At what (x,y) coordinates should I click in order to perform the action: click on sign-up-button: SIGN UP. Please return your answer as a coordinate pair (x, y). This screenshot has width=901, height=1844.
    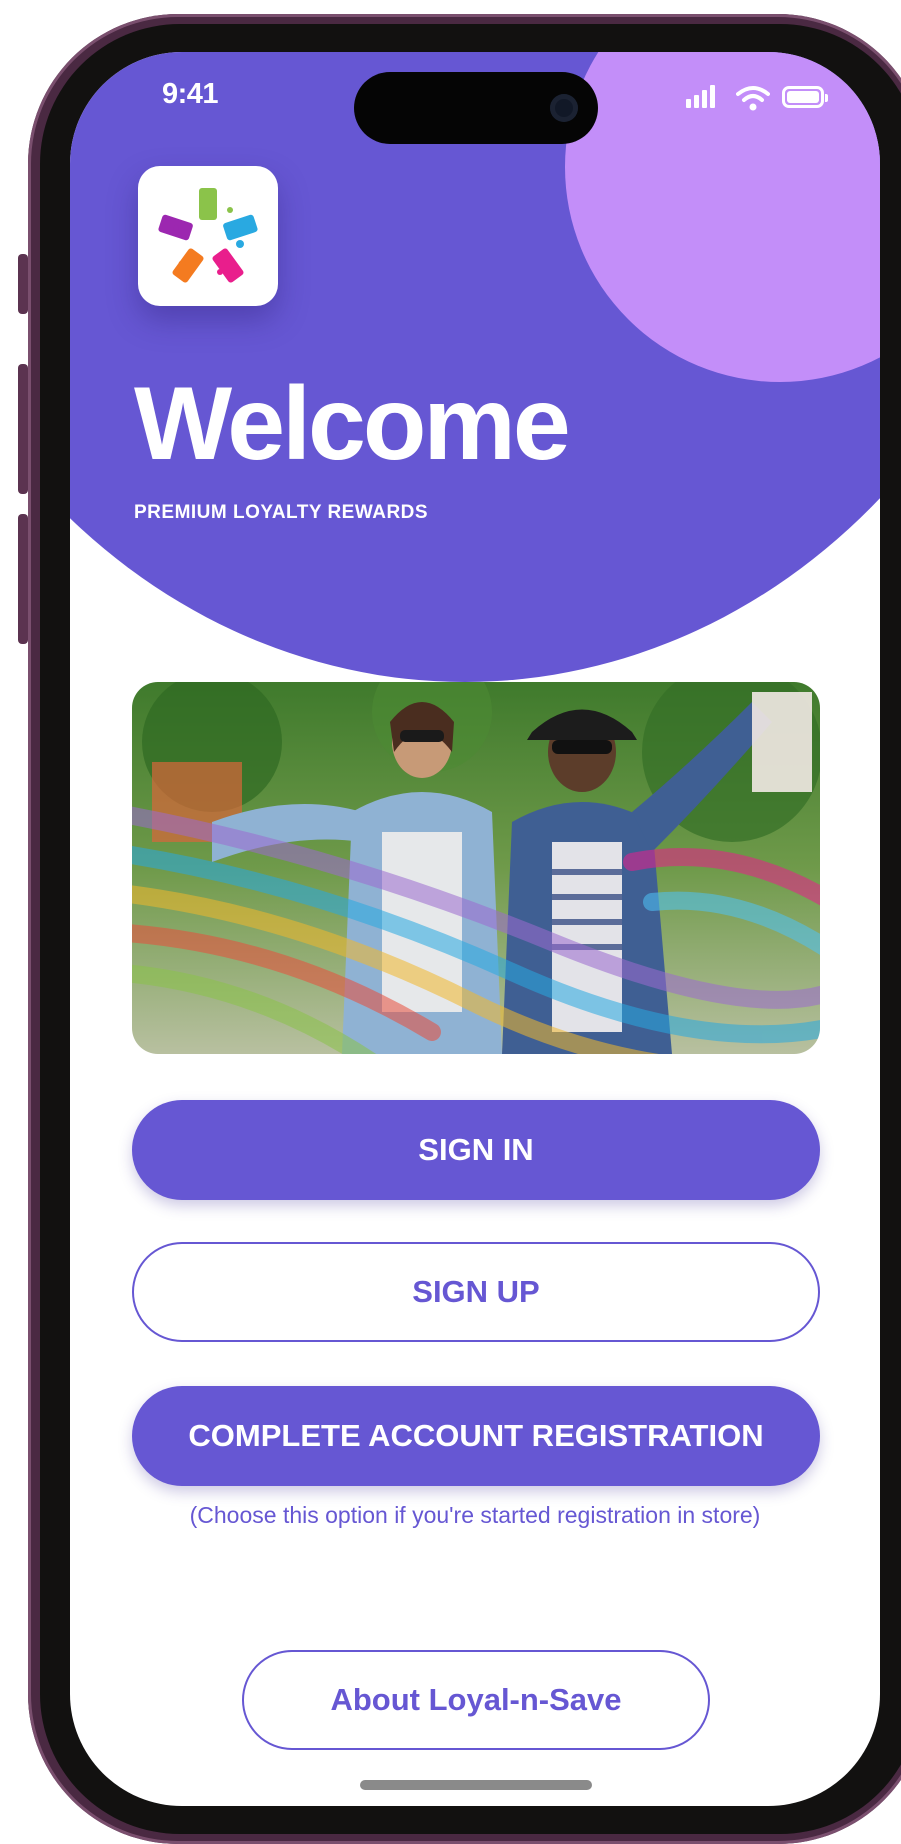
    Looking at the image, I should click on (476, 1292).